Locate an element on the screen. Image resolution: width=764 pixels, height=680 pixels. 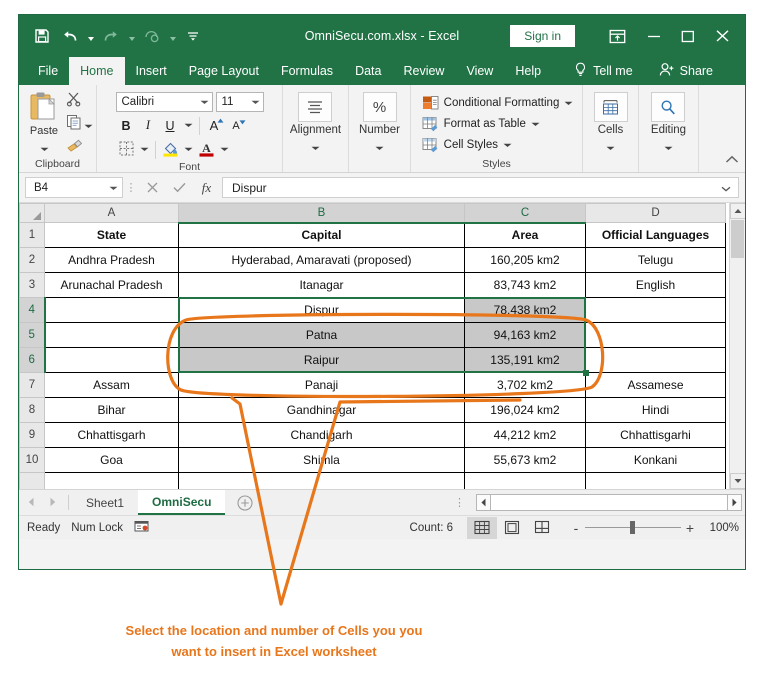
borders-dropdown-icon is located at coordinates (144, 149).